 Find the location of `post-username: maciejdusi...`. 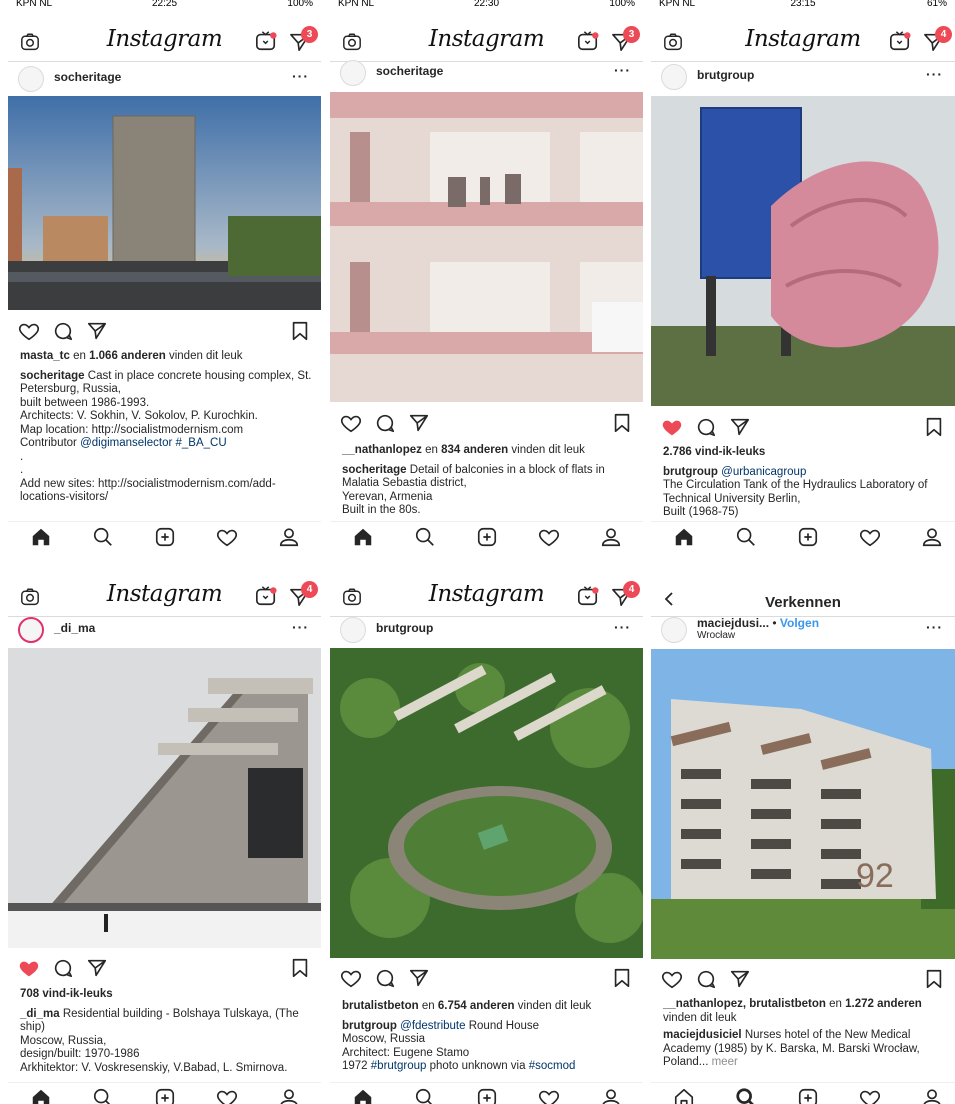

post-username: maciejdusi... is located at coordinates (733, 623).